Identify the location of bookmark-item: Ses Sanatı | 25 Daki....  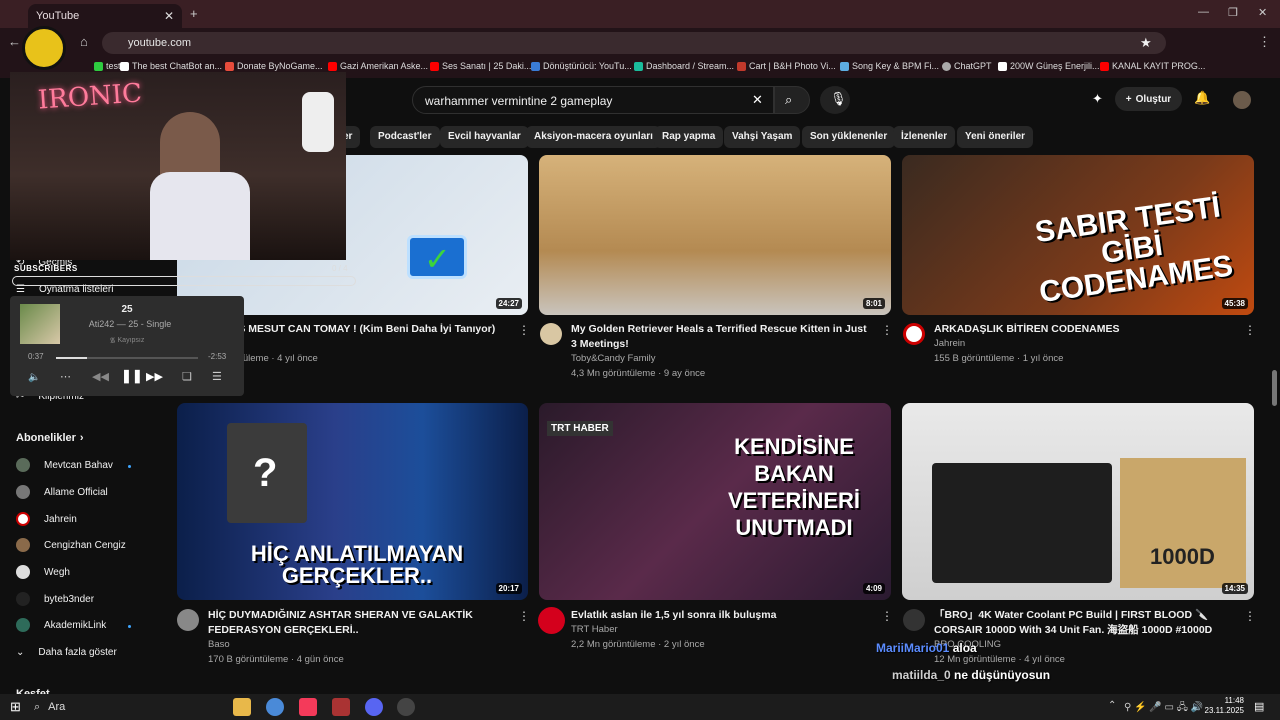
(480, 66).